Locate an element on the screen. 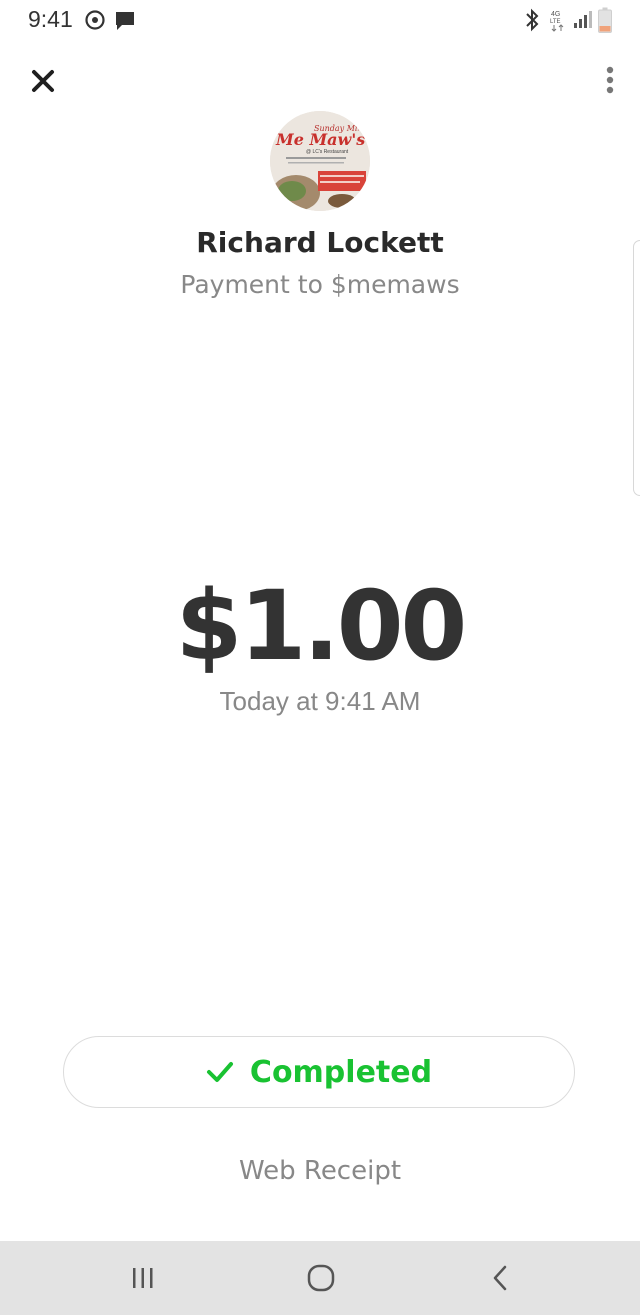 Image resolution: width=640 pixels, height=1315 pixels. home-icon is located at coordinates (321, 1278).